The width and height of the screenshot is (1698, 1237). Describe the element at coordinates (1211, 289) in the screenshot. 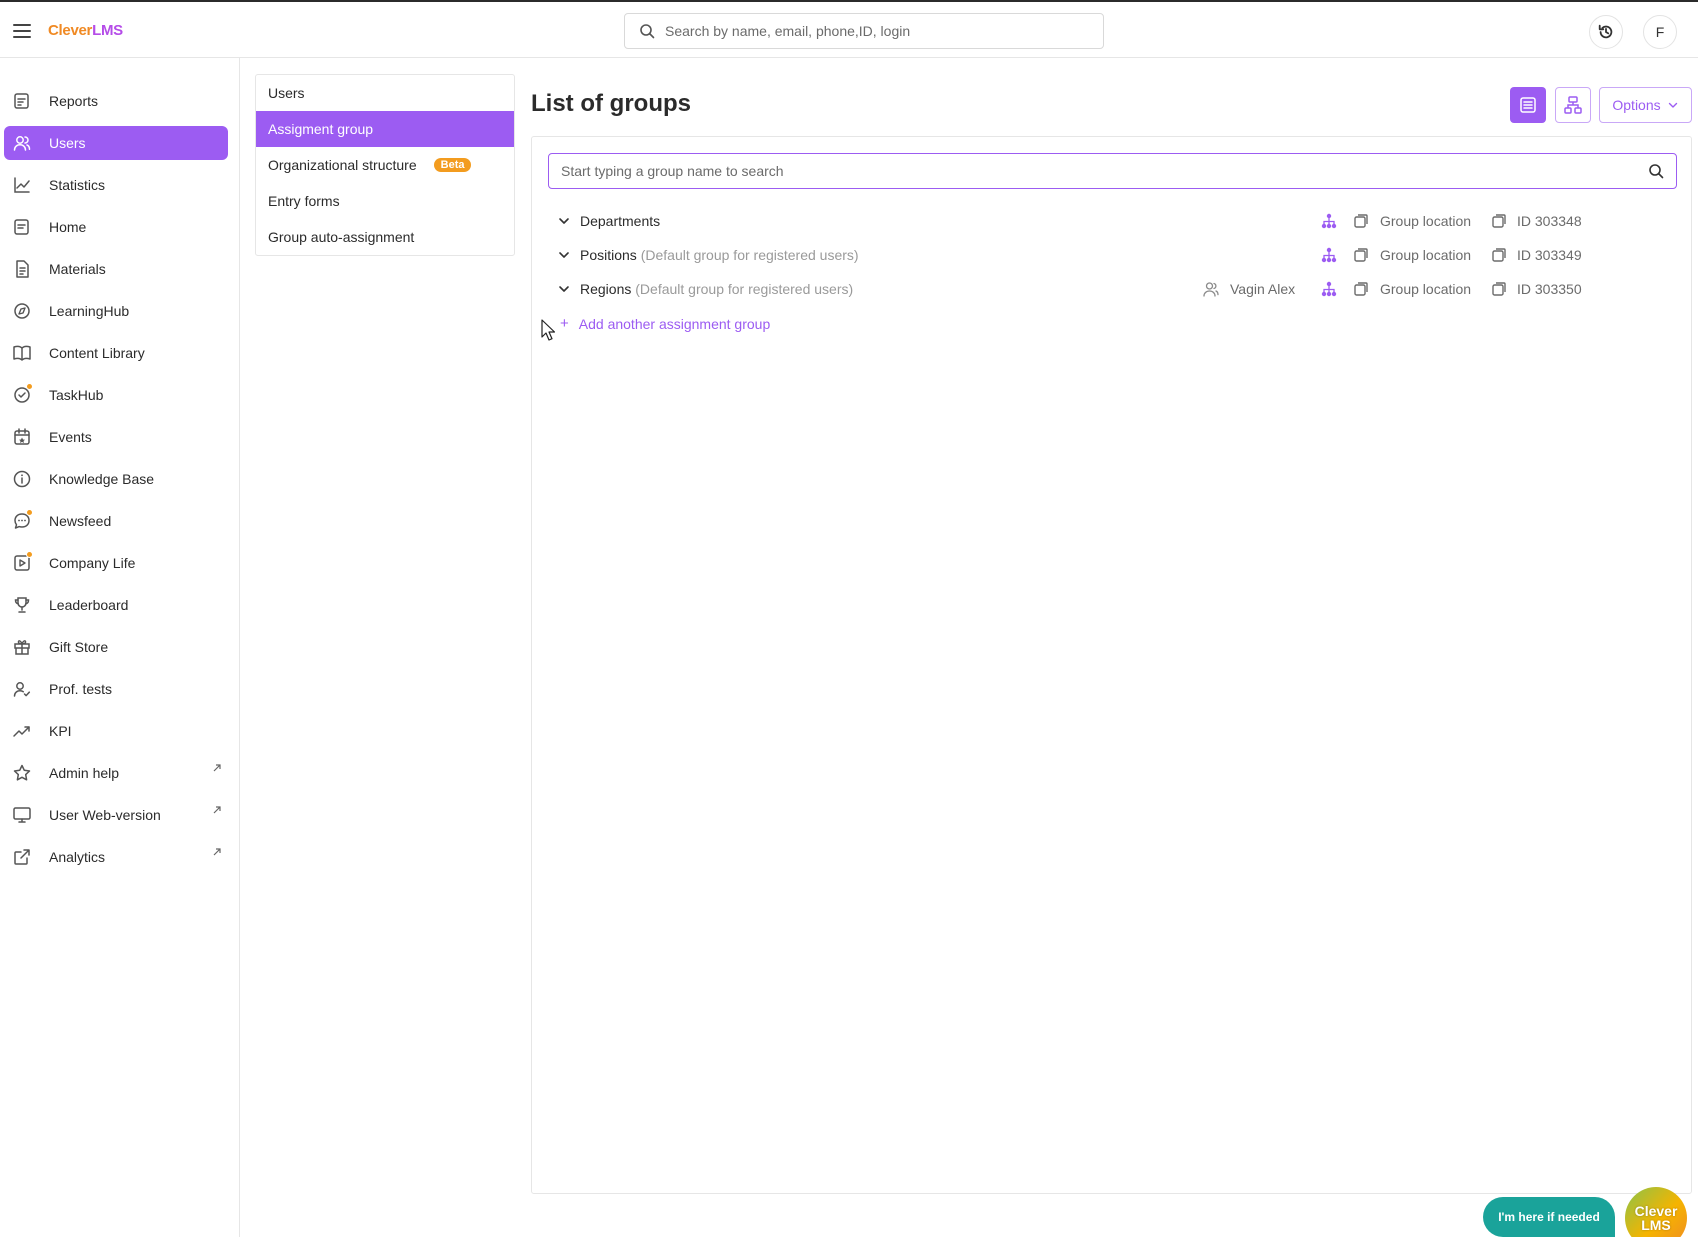

I see `user-icon` at that location.